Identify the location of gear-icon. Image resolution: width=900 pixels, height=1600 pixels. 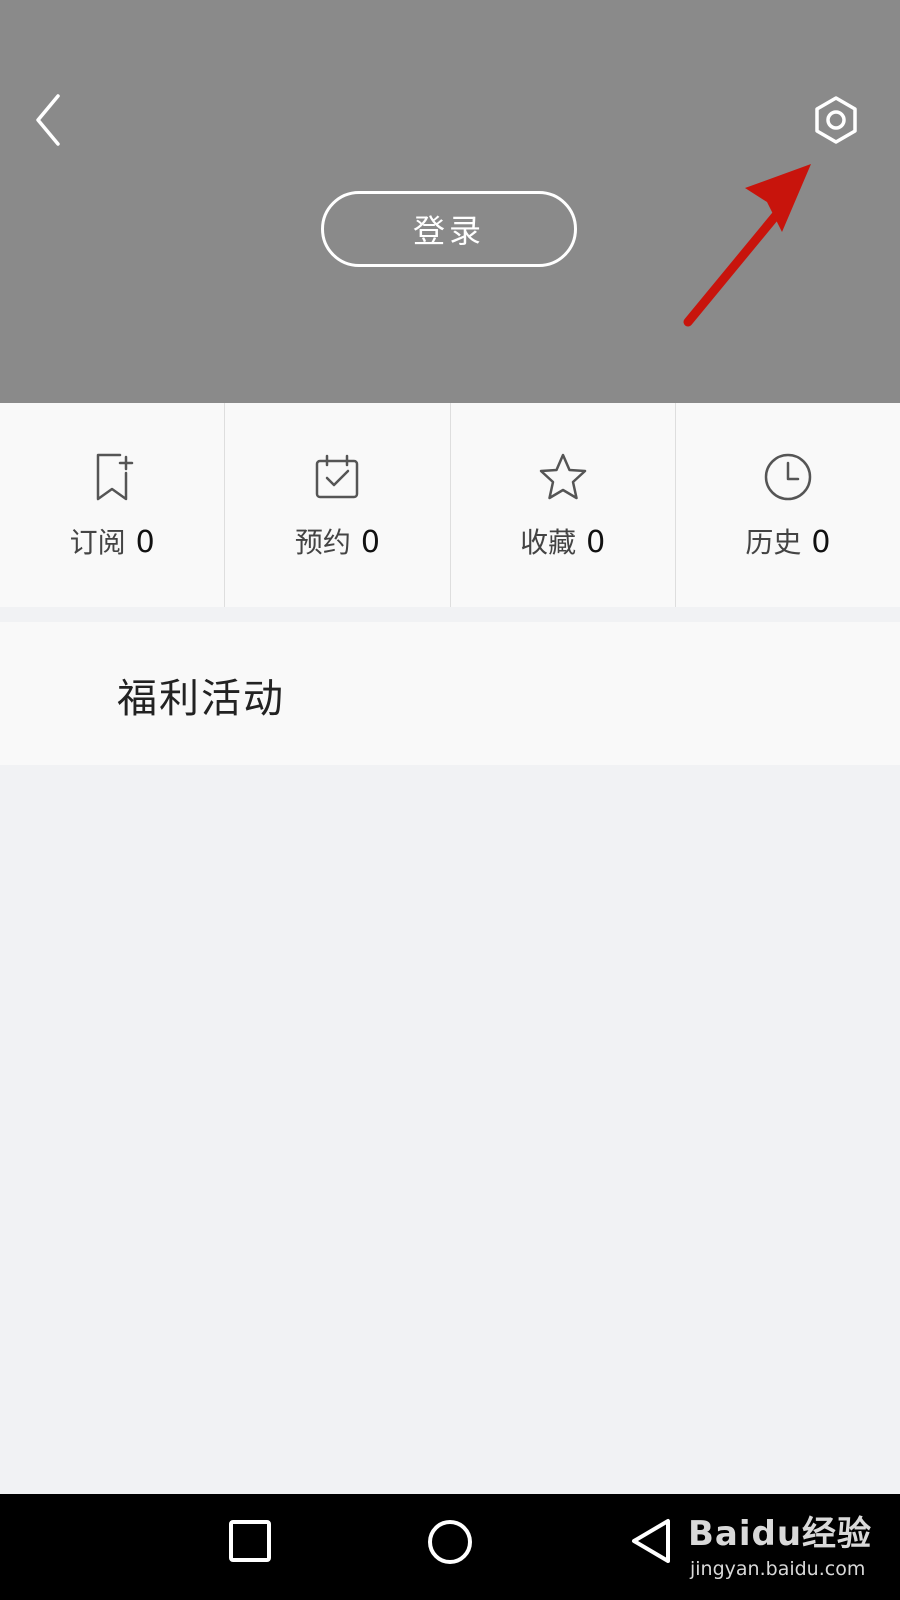
(836, 120).